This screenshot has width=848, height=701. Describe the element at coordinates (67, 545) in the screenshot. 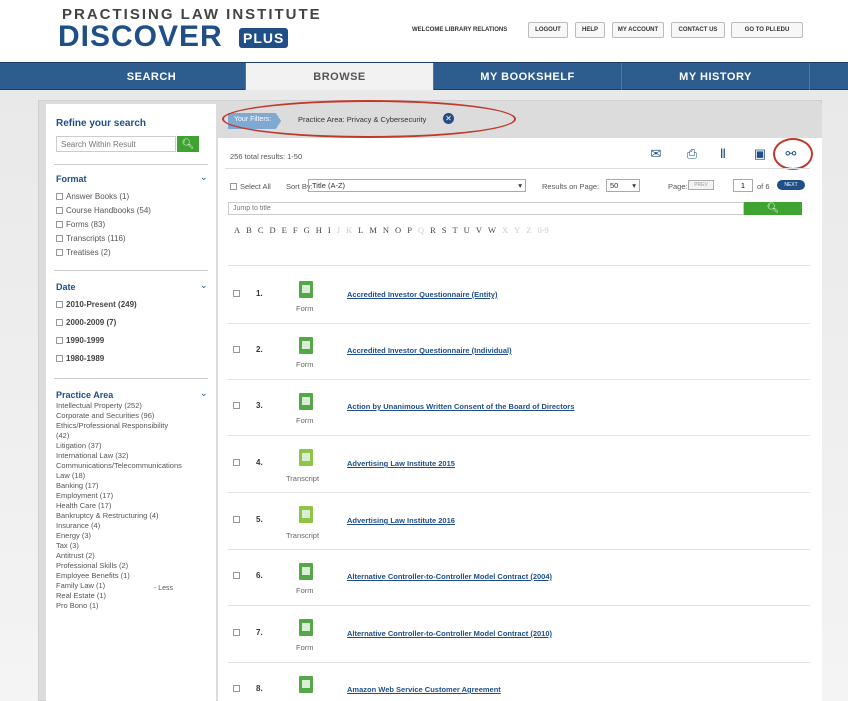

I see `facet-practice-area-item: Tax (3)` at that location.